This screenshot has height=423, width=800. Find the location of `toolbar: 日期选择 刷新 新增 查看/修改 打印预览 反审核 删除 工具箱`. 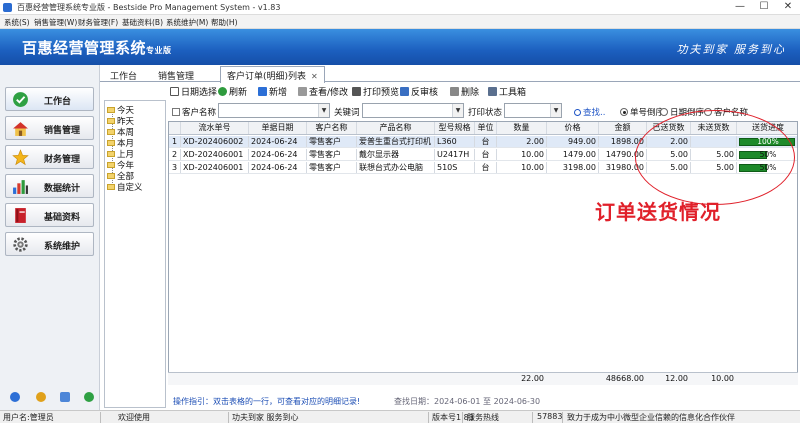

toolbar: 日期选择 刷新 新增 查看/修改 打印预览 反审核 删除 工具箱 is located at coordinates (484, 91).